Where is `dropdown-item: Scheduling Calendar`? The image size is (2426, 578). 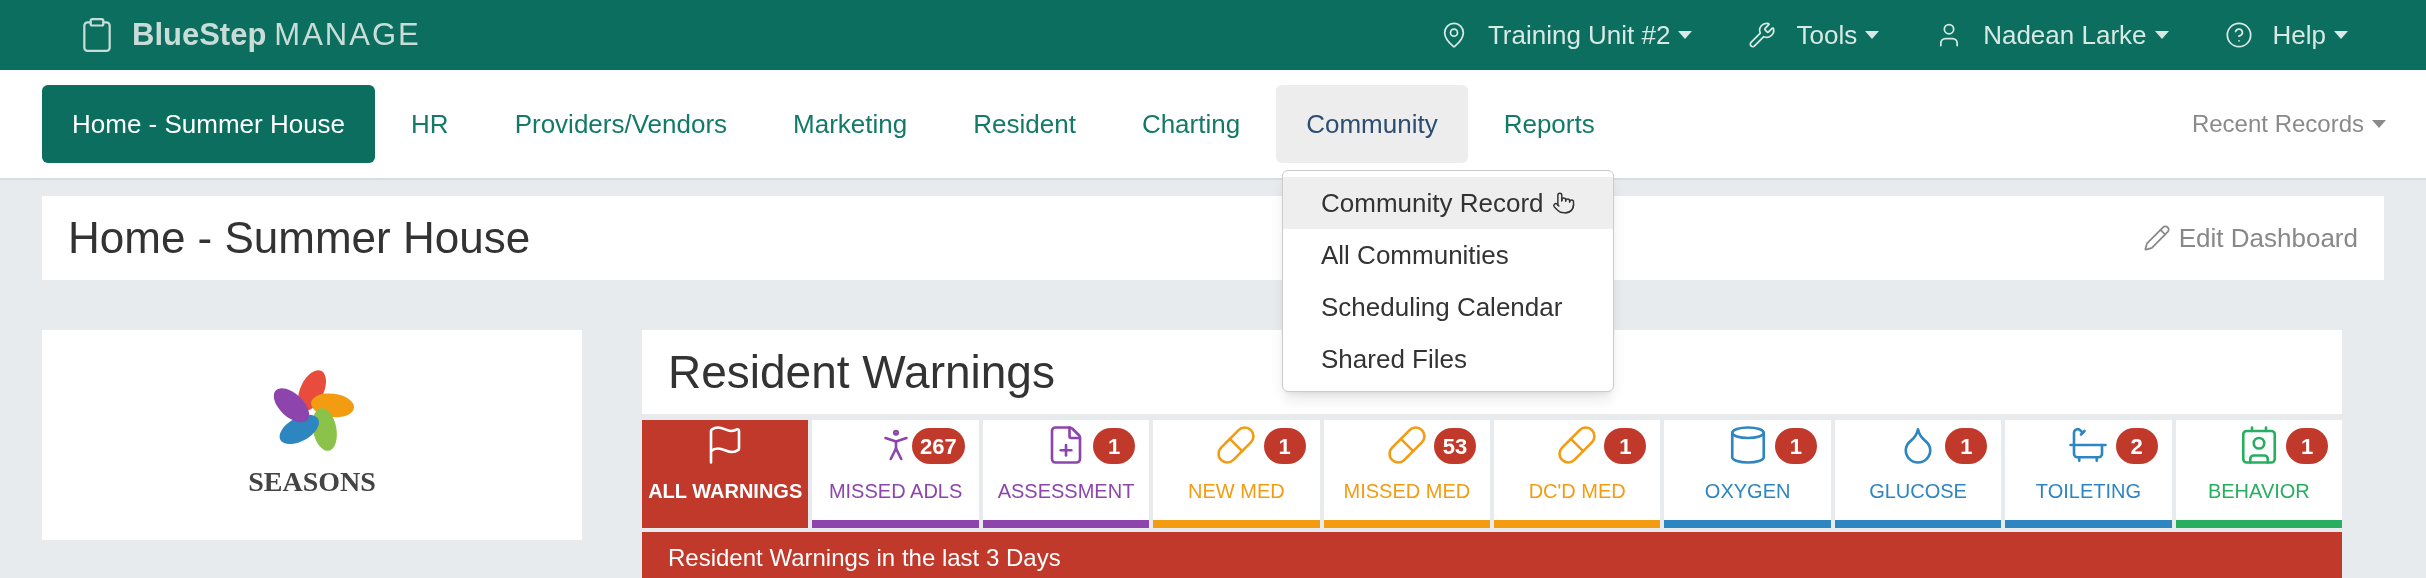
dropdown-item: Scheduling Calendar is located at coordinates (1448, 307).